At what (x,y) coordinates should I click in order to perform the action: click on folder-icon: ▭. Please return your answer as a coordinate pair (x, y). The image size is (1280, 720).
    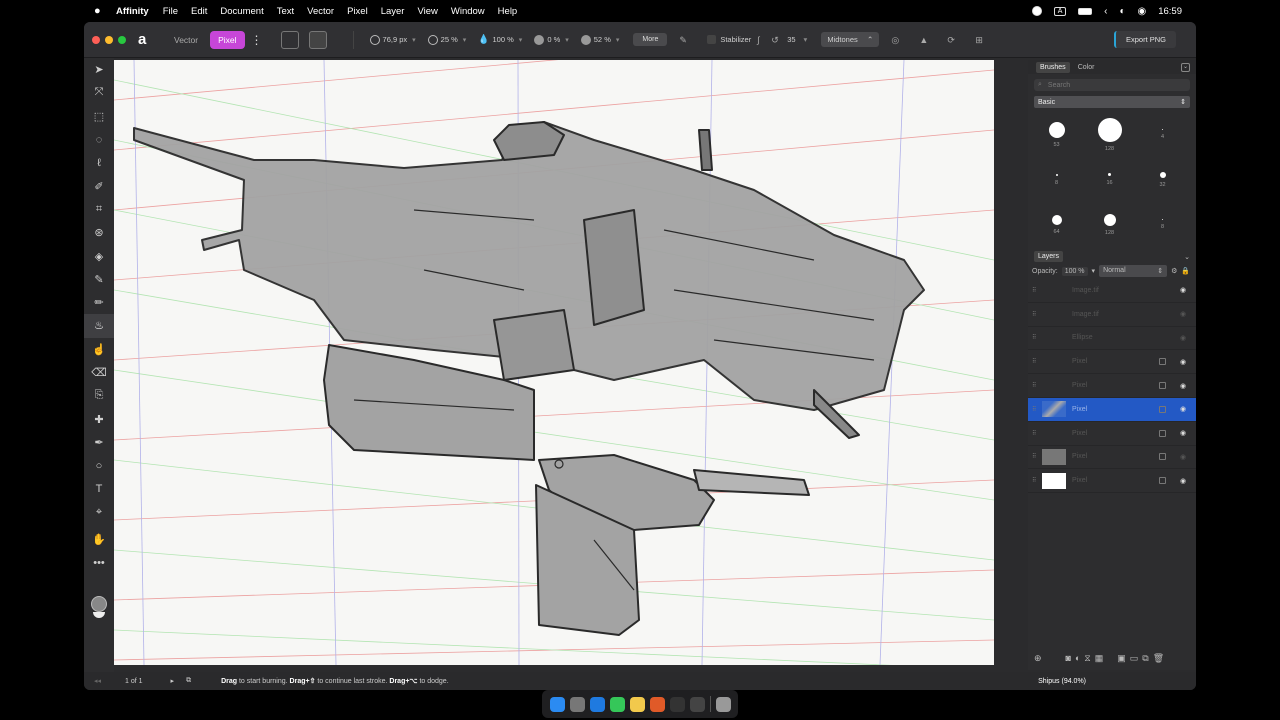
    Looking at the image, I should click on (1134, 658).